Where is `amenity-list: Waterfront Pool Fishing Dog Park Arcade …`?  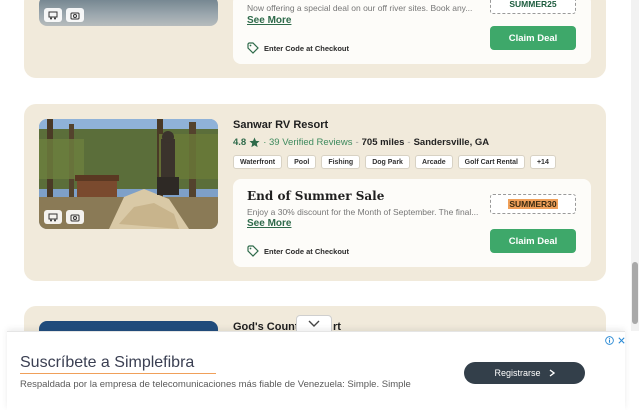
amenity-list: Waterfront Pool Fishing Dog Park Arcade … is located at coordinates (394, 162).